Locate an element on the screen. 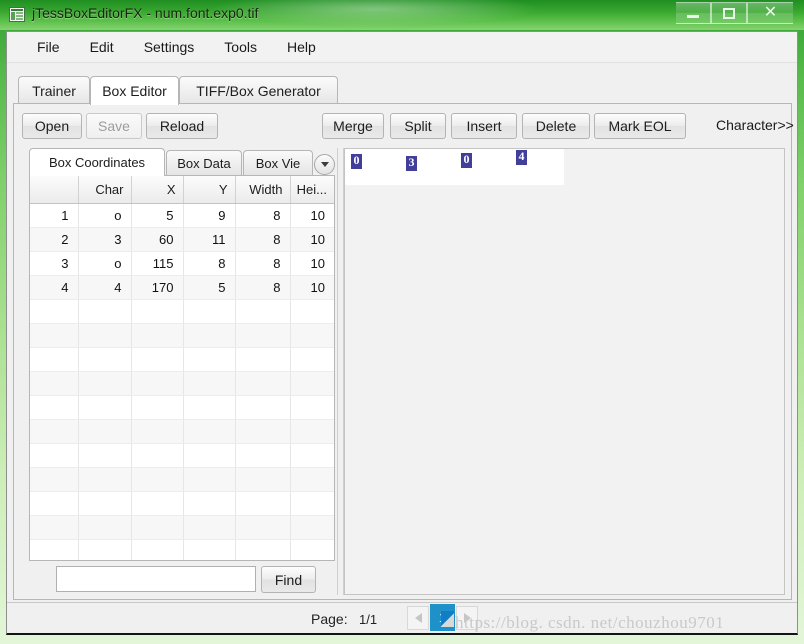 The image size is (804, 644). split-button: Split is located at coordinates (418, 126).